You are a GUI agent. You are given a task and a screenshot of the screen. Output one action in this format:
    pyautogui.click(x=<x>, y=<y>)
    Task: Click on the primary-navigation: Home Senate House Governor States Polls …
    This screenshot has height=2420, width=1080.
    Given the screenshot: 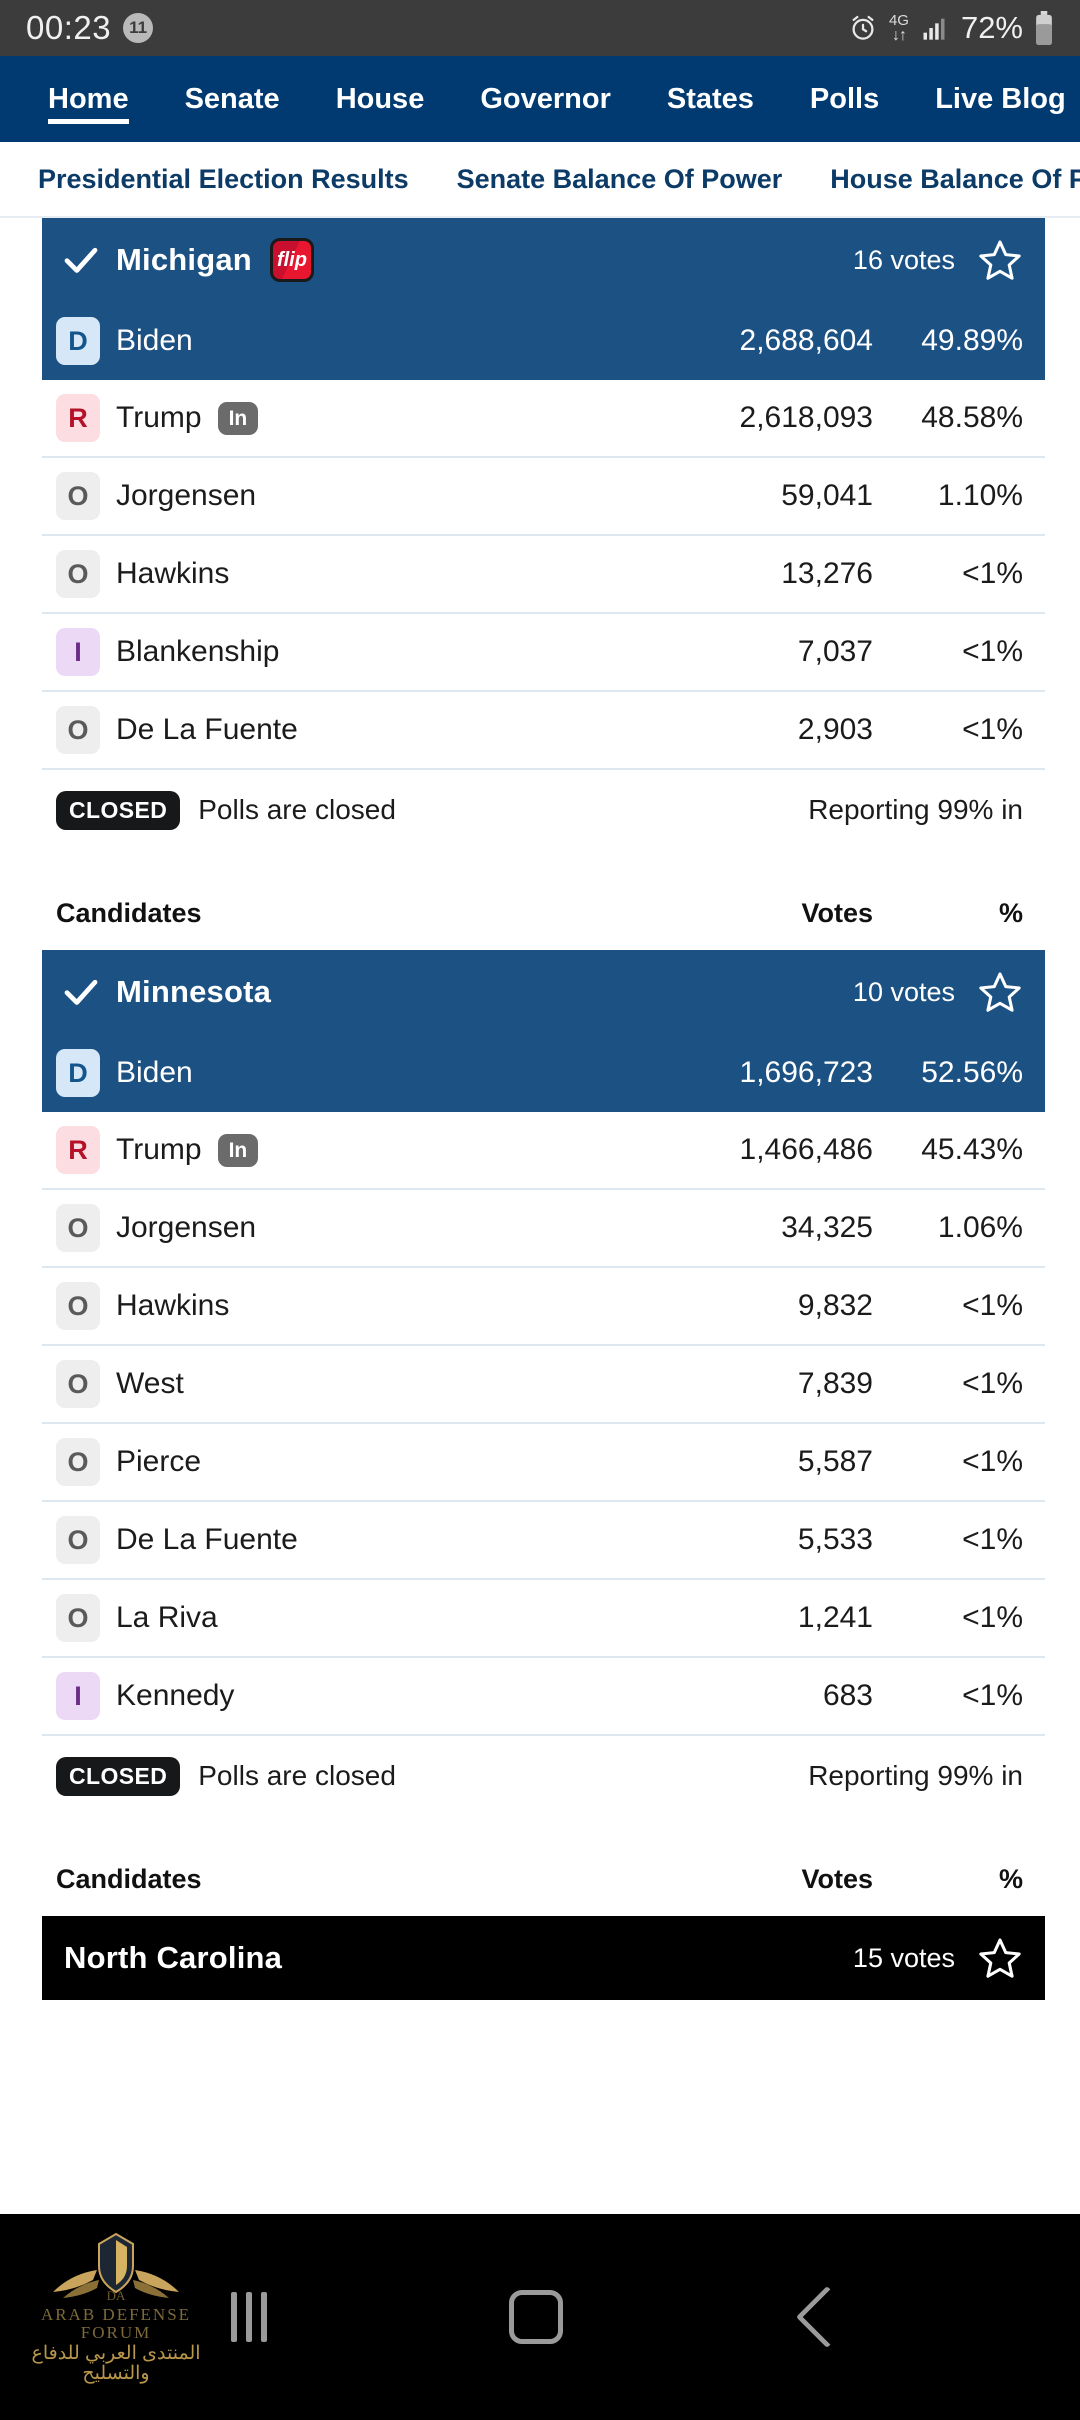 What is the action you would take?
    pyautogui.click(x=540, y=99)
    